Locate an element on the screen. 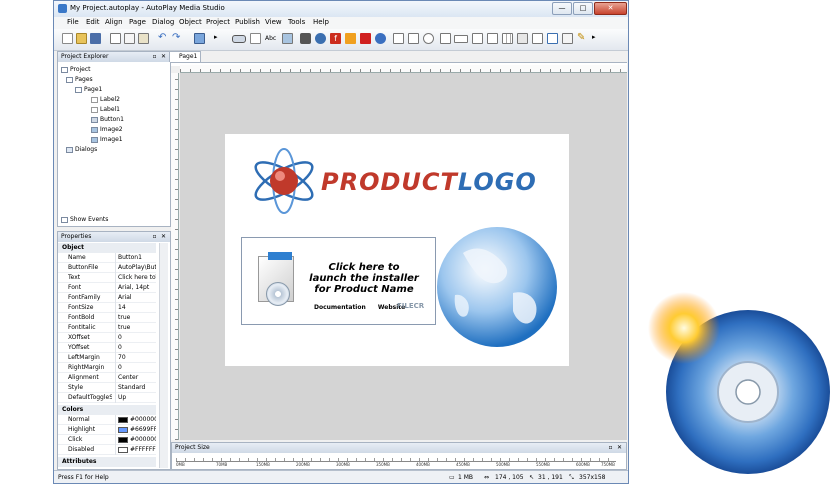 The width and height of the screenshot is (836, 484). tree-item-button1: Button1 is located at coordinates (107, 119).